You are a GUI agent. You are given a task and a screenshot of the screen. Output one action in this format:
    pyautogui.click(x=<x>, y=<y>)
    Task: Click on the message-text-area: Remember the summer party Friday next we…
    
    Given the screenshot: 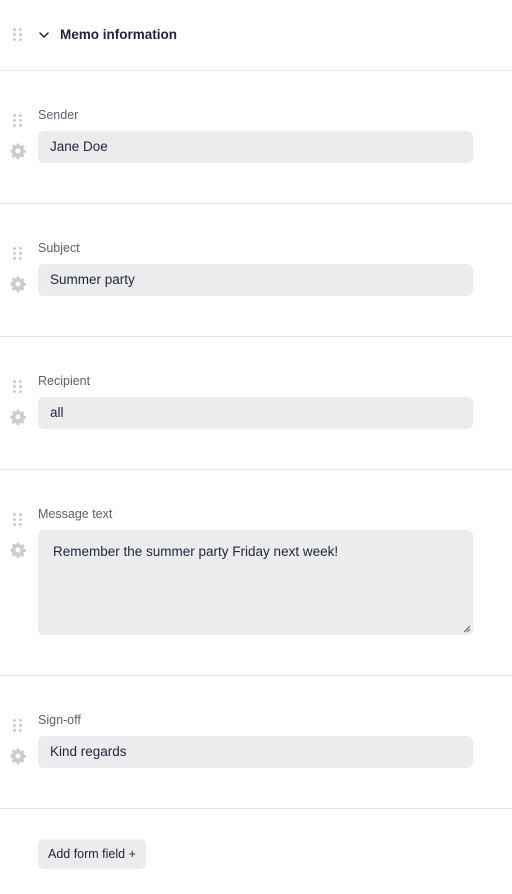 What is the action you would take?
    pyautogui.click(x=255, y=582)
    